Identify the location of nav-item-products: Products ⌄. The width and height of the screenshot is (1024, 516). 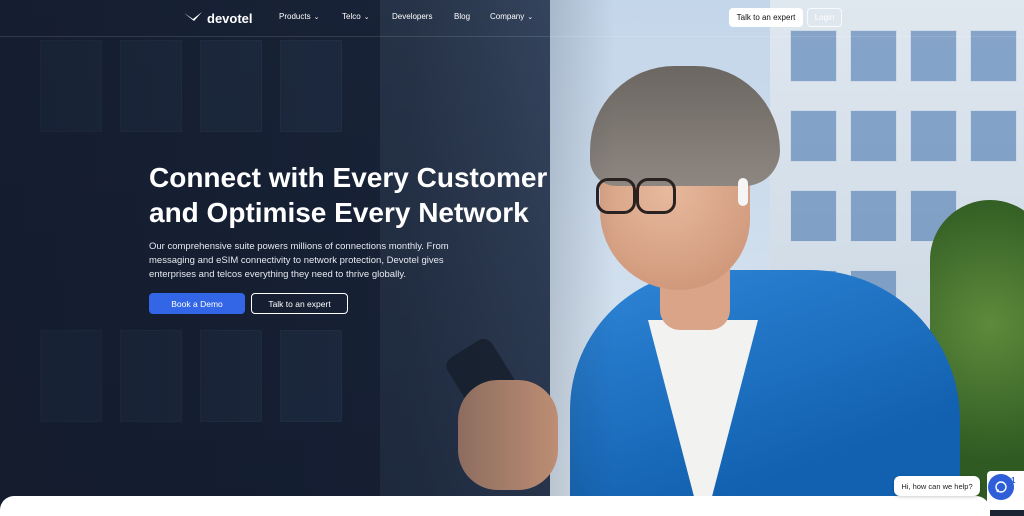
(299, 16).